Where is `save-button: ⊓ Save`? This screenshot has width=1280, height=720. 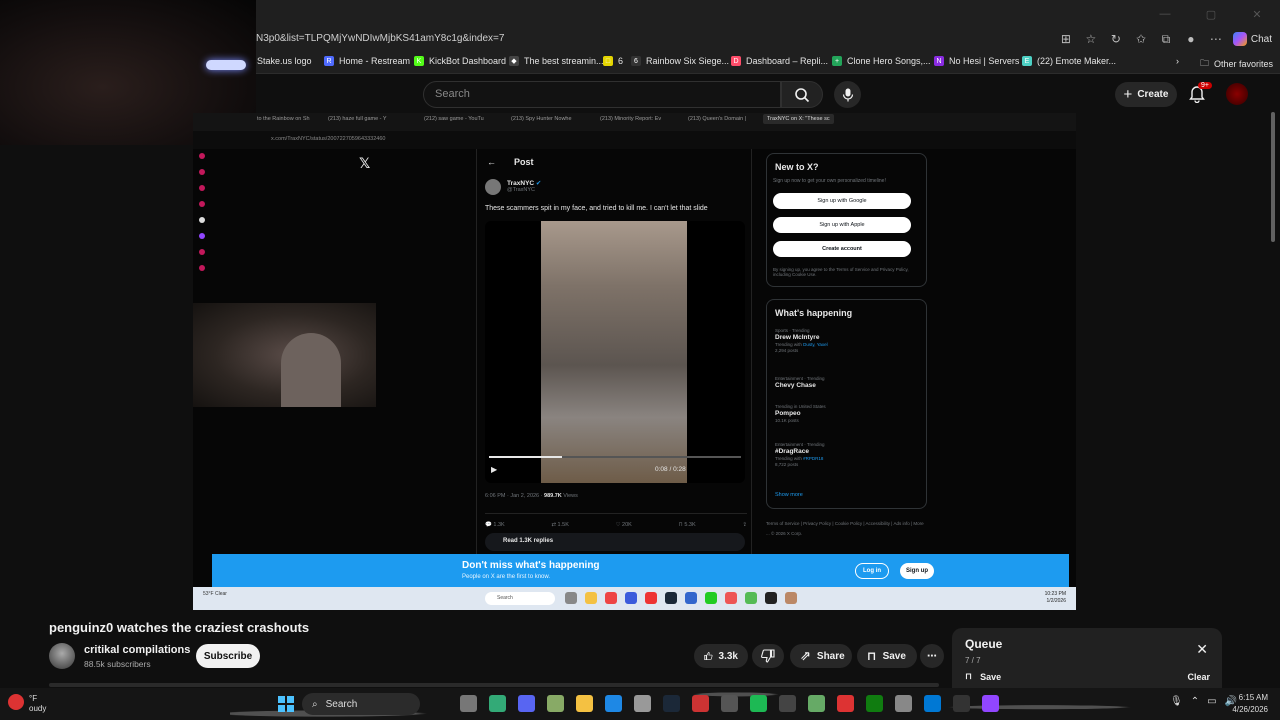 save-button: ⊓ Save is located at coordinates (887, 656).